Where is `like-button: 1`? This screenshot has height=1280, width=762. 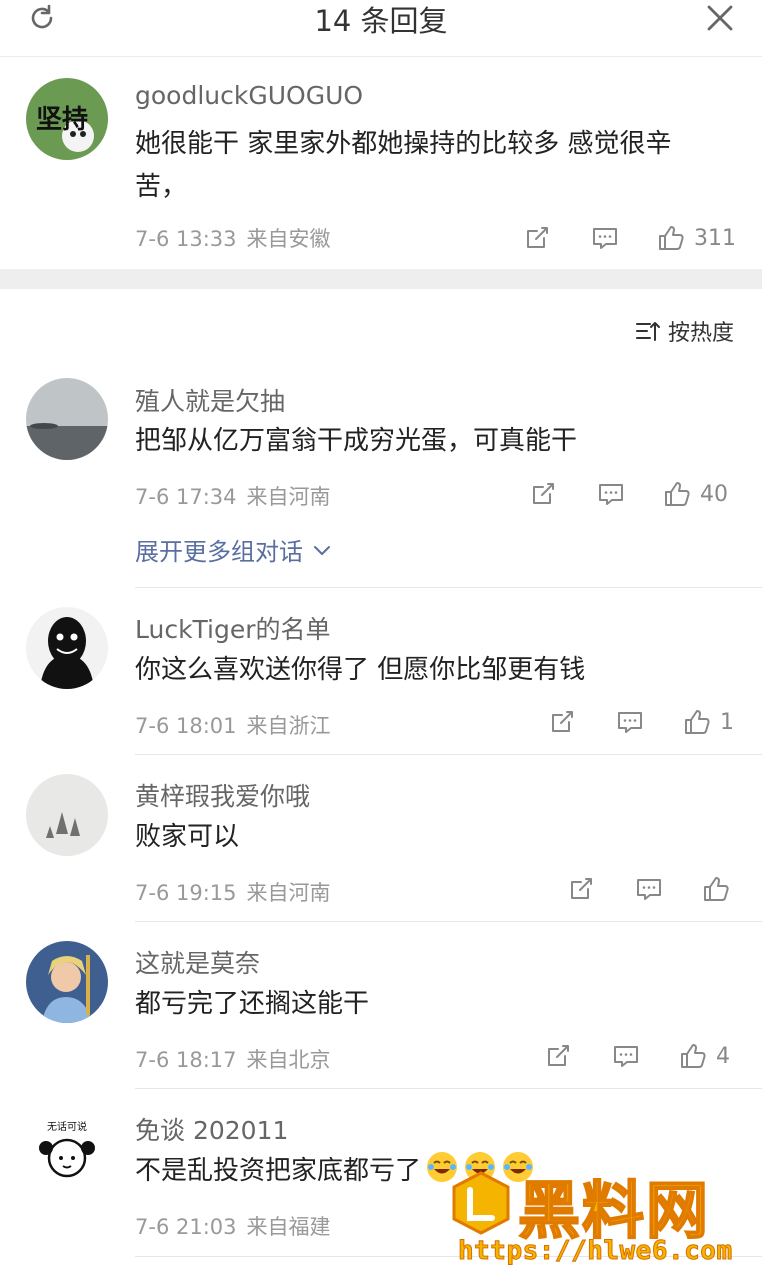 like-button: 1 is located at coordinates (708, 722).